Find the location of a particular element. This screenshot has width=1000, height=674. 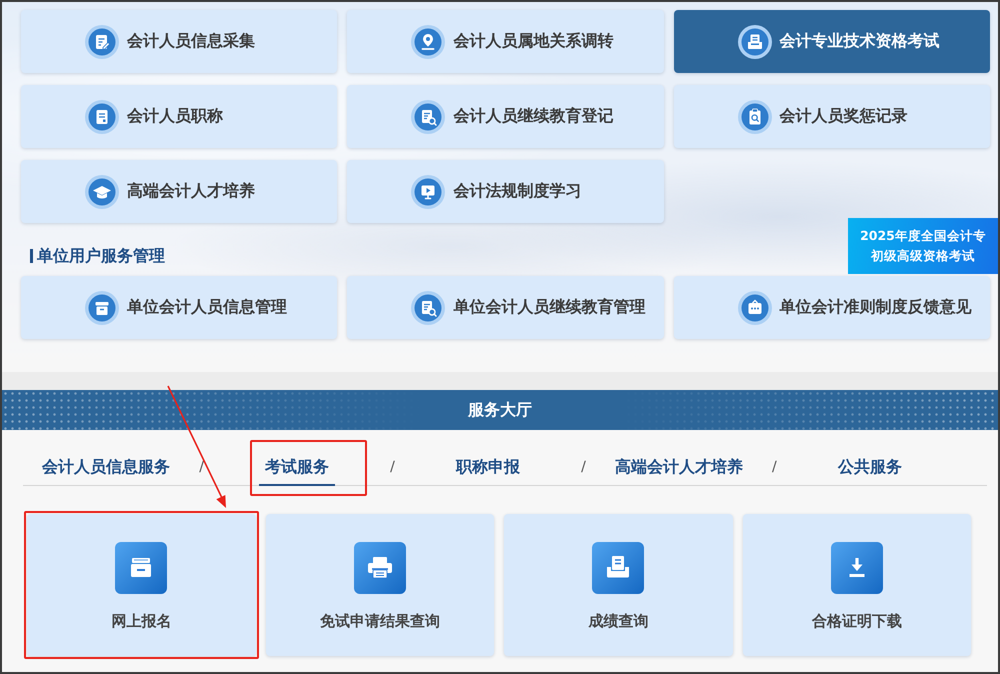

document-icon is located at coordinates (102, 117).